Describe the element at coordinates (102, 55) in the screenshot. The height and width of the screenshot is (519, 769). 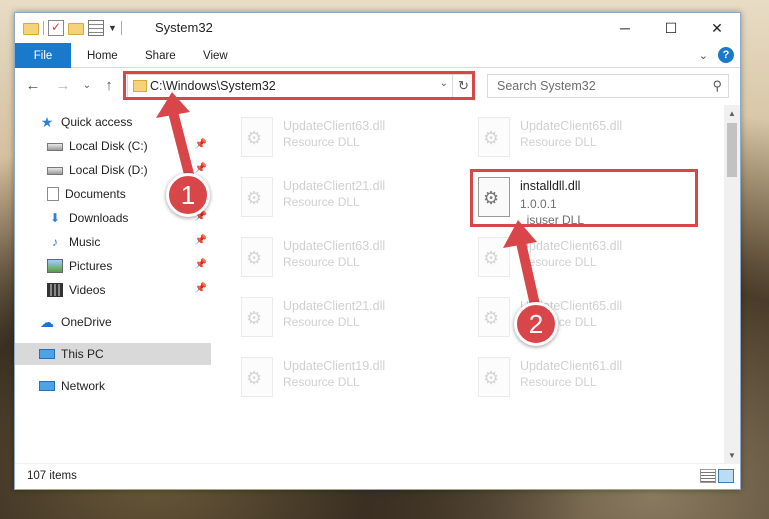
I see `tab-home: Home` at that location.